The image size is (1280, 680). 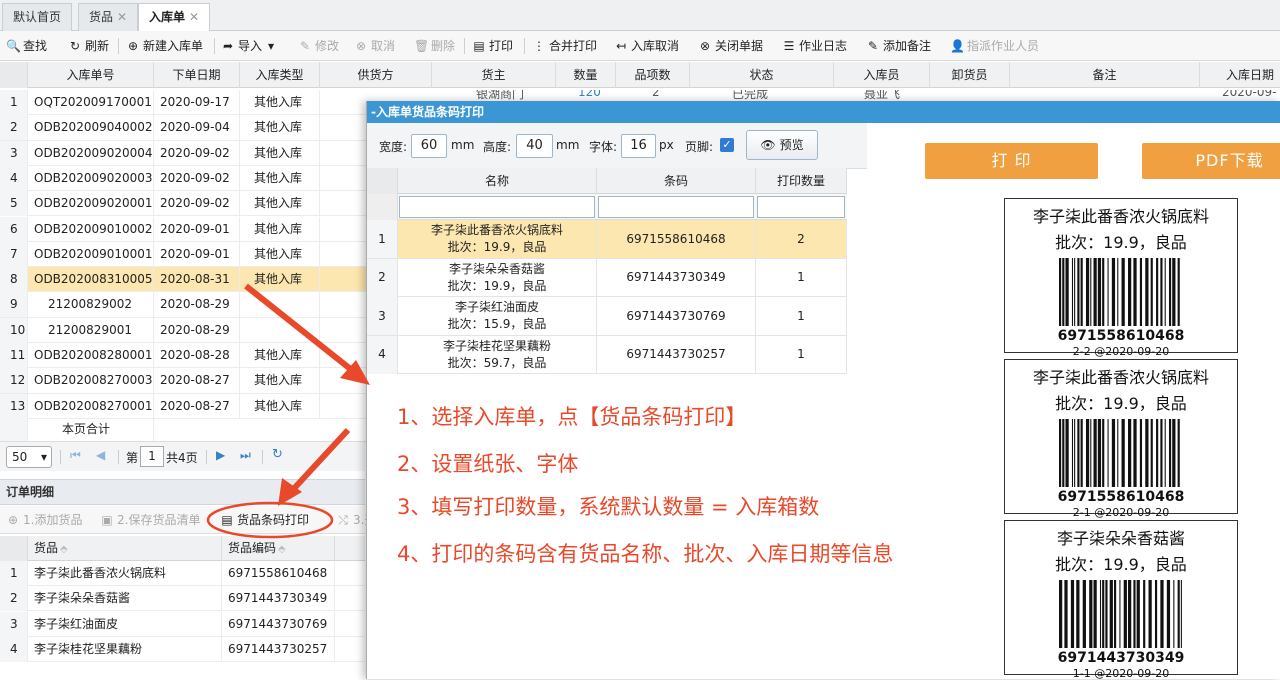 What do you see at coordinates (197, 75) in the screenshot?
I see `column-header: 下单日期` at bounding box center [197, 75].